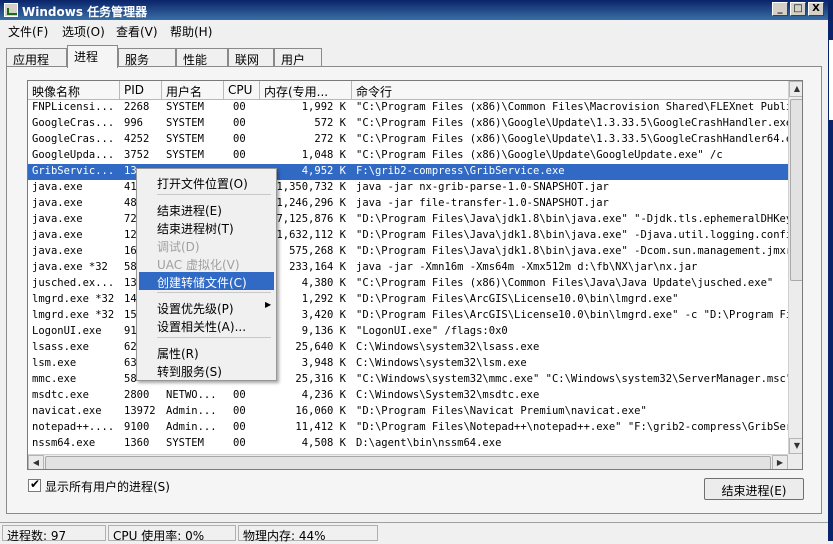 The image size is (833, 544). Describe the element at coordinates (795, 446) in the screenshot. I see `scroll-down-icon: ▼` at that location.